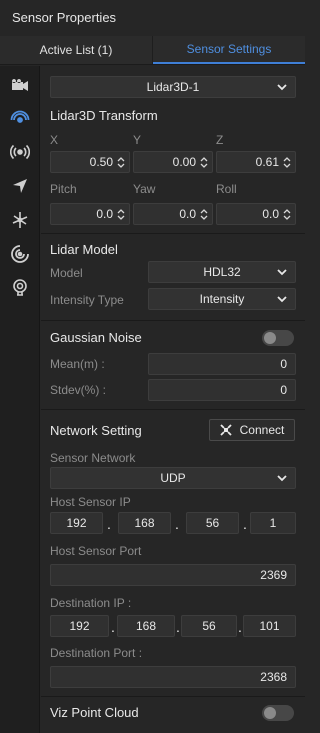 The image size is (320, 733). Describe the element at coordinates (144, 189) in the screenshot. I see `yaw-label: Yaw` at that location.